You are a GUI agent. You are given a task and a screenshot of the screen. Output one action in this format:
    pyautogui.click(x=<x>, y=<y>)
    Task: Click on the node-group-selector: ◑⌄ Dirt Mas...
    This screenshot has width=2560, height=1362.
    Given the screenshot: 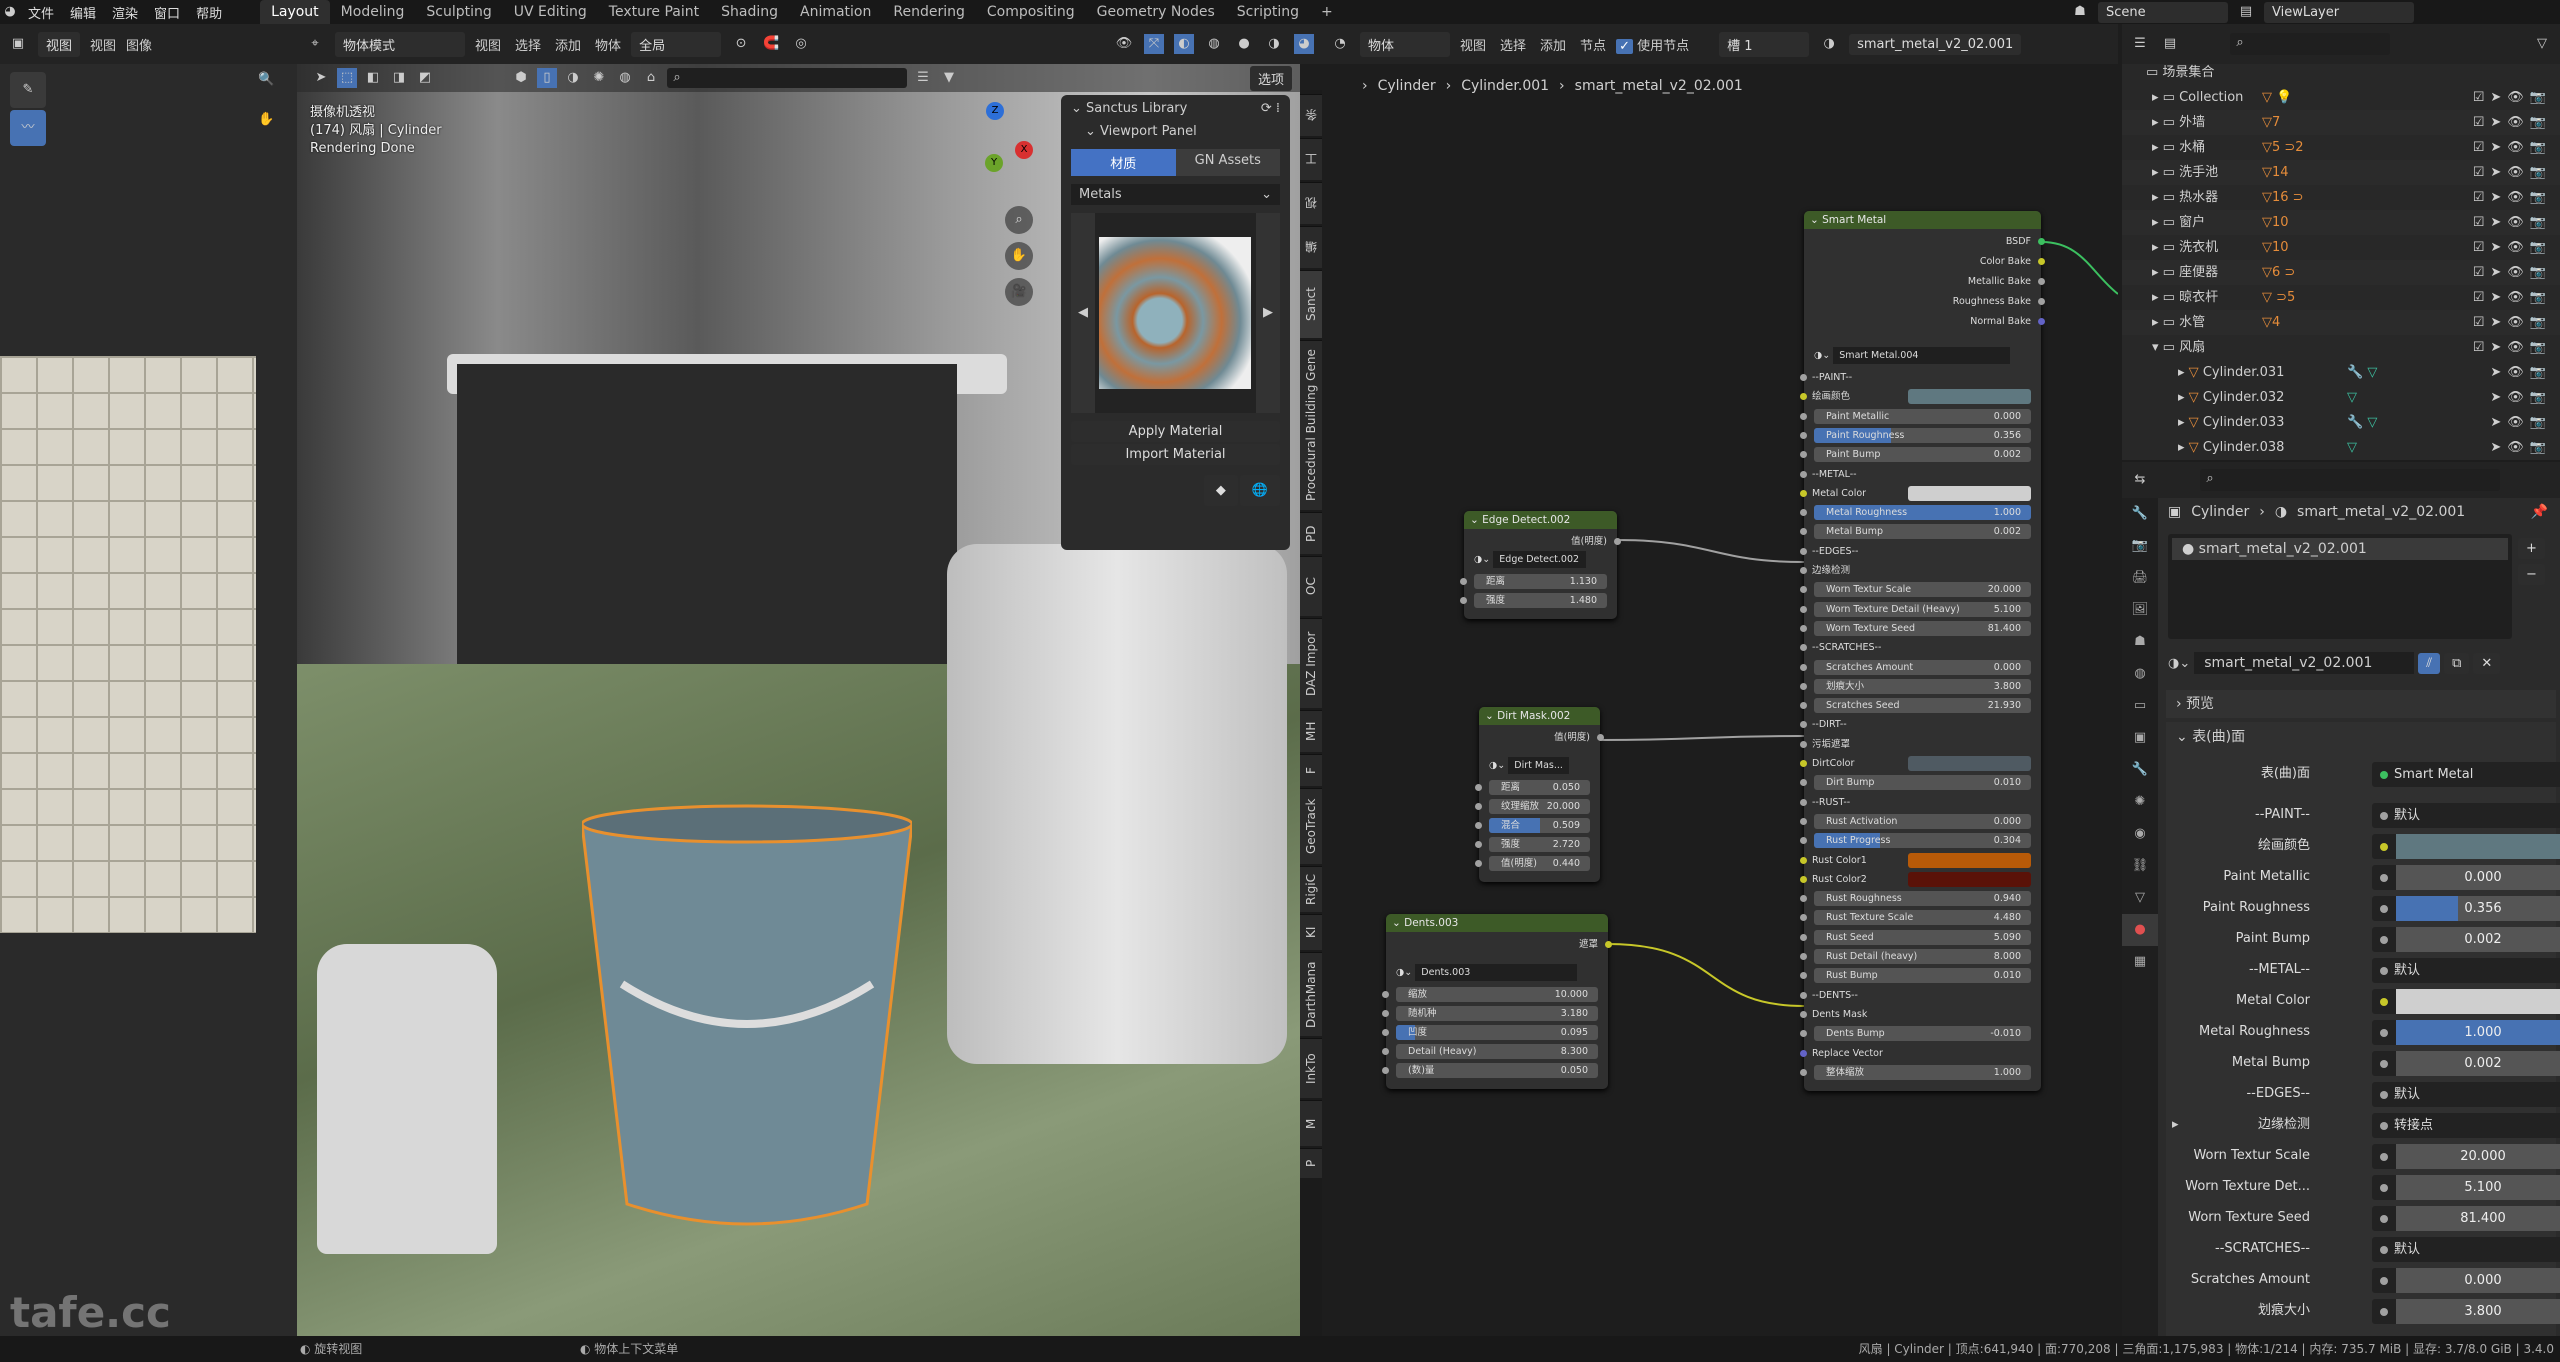 What is the action you would take?
    pyautogui.click(x=1539, y=765)
    